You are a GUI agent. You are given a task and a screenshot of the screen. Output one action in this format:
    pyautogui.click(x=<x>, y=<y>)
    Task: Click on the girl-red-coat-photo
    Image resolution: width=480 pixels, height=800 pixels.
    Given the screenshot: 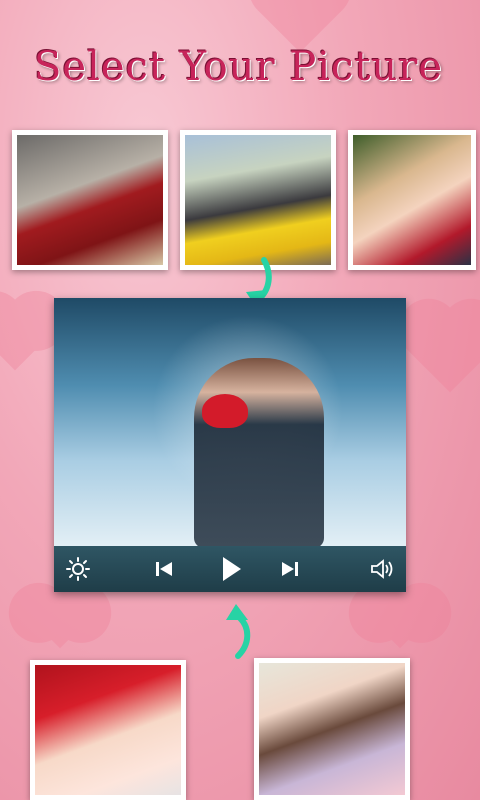 What is the action you would take?
    pyautogui.click(x=90, y=200)
    